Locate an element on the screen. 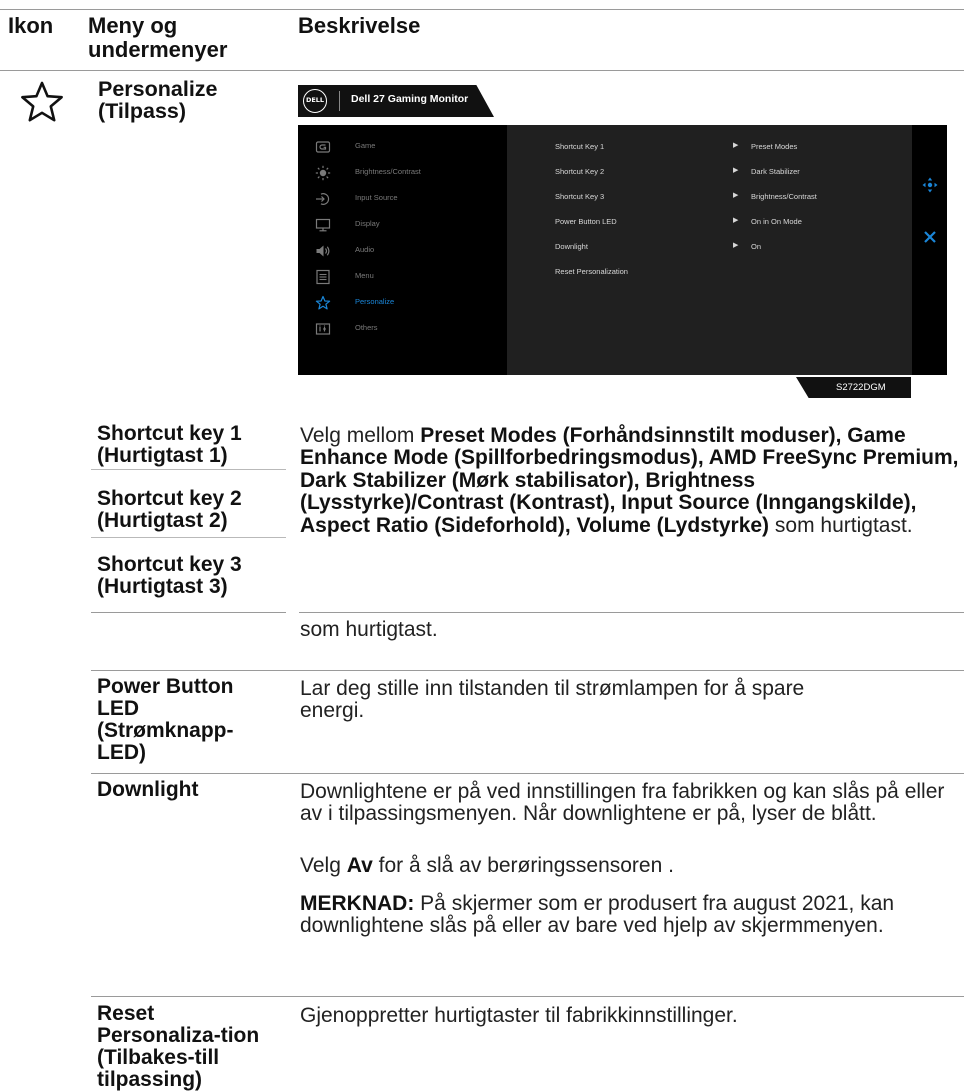  row-label-power-button-led: Power Button LED (Strømknapp-LED) is located at coordinates (165, 719).